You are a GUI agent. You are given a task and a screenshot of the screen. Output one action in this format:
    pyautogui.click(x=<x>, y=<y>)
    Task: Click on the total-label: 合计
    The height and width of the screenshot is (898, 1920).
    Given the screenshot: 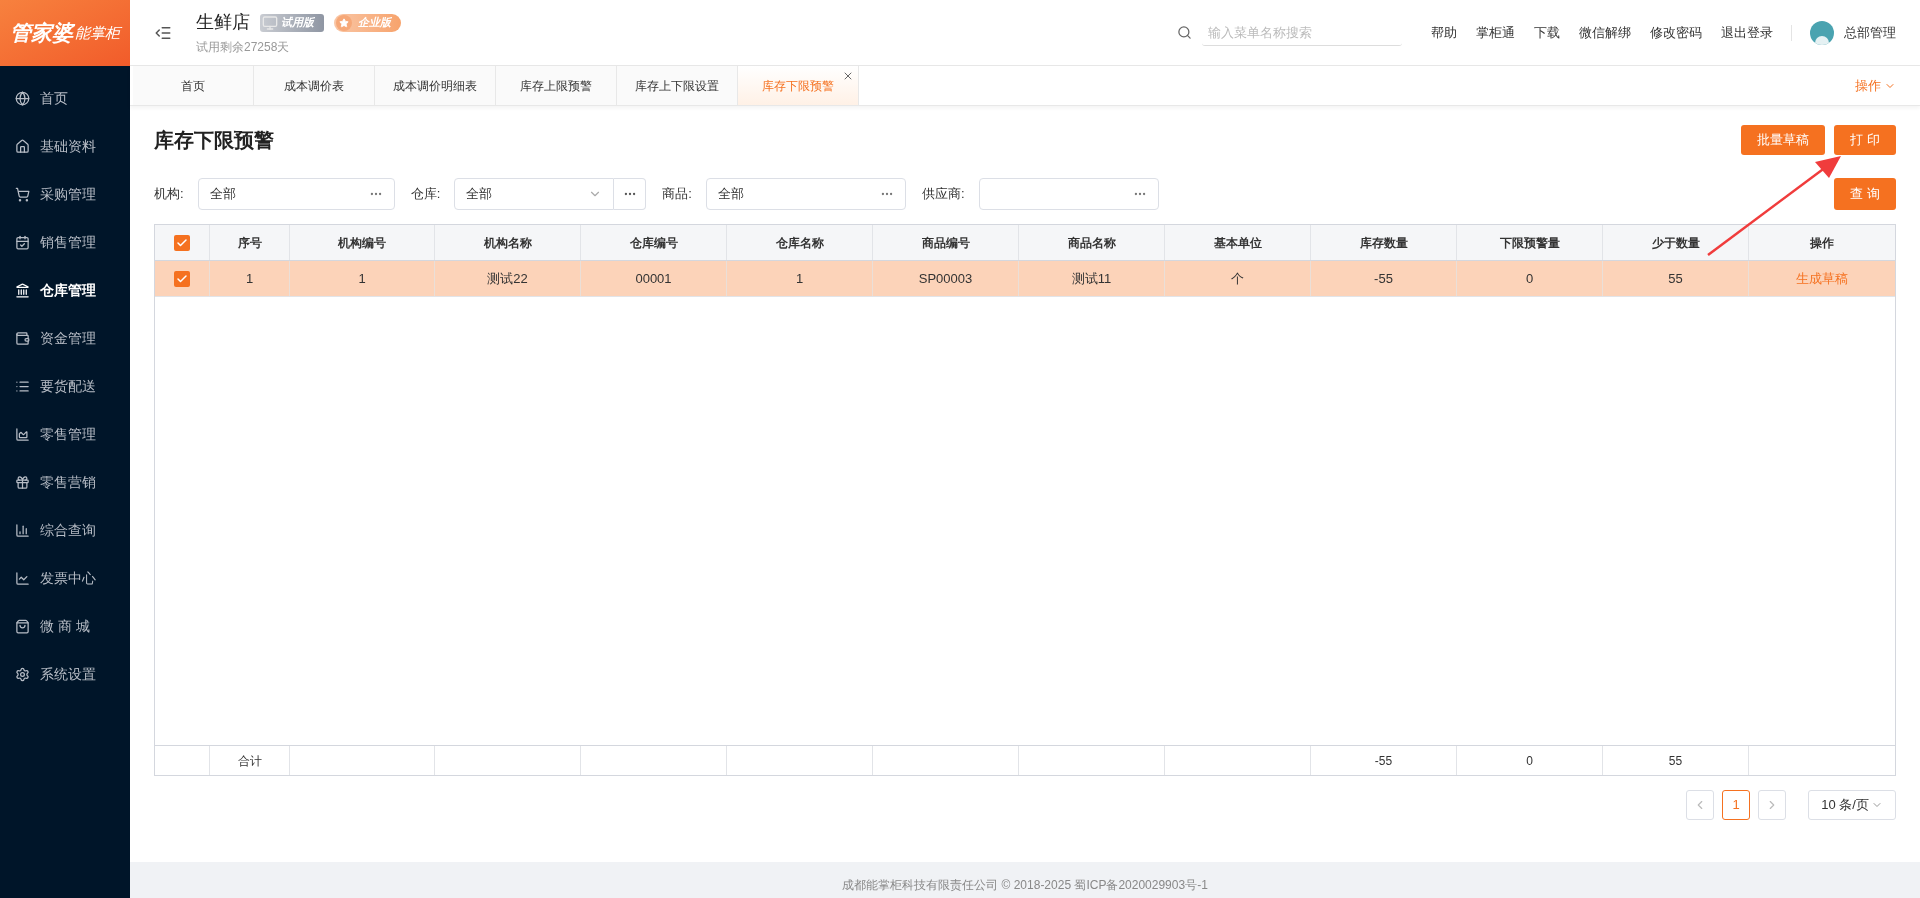 What is the action you would take?
    pyautogui.click(x=250, y=760)
    